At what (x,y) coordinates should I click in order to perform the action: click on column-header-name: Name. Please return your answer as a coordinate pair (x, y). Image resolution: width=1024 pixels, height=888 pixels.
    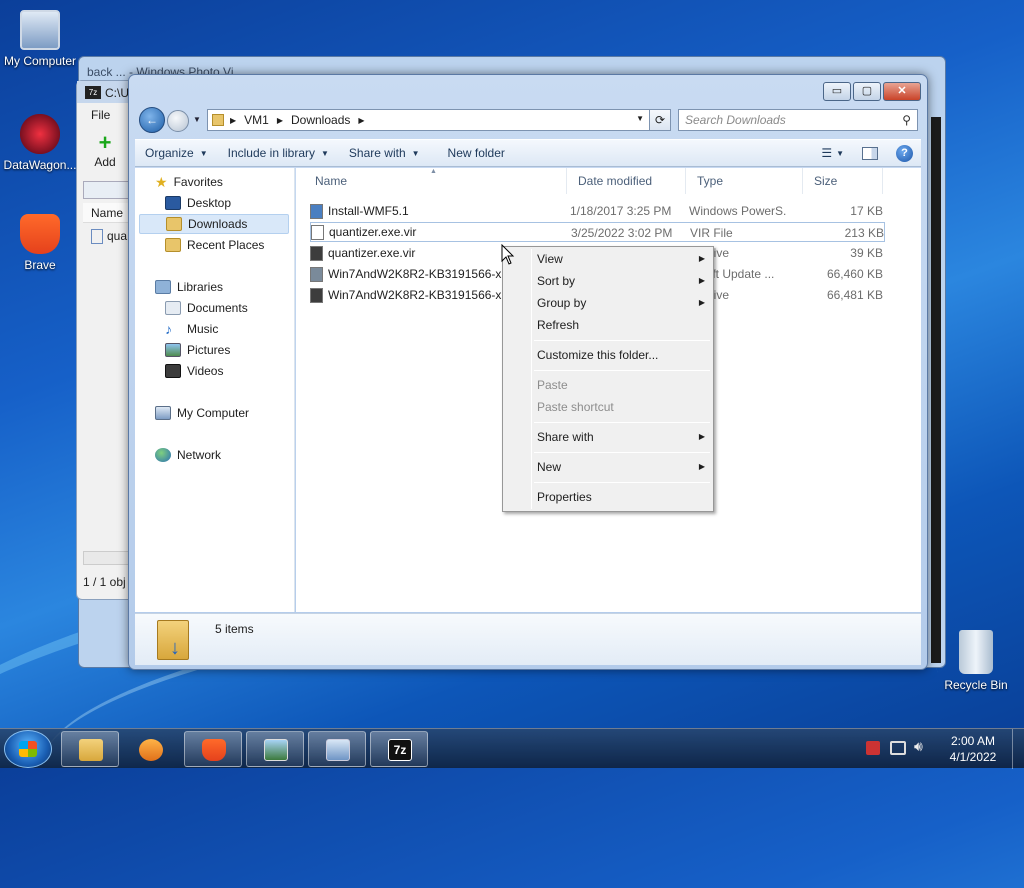
    Looking at the image, I should click on (435, 181).